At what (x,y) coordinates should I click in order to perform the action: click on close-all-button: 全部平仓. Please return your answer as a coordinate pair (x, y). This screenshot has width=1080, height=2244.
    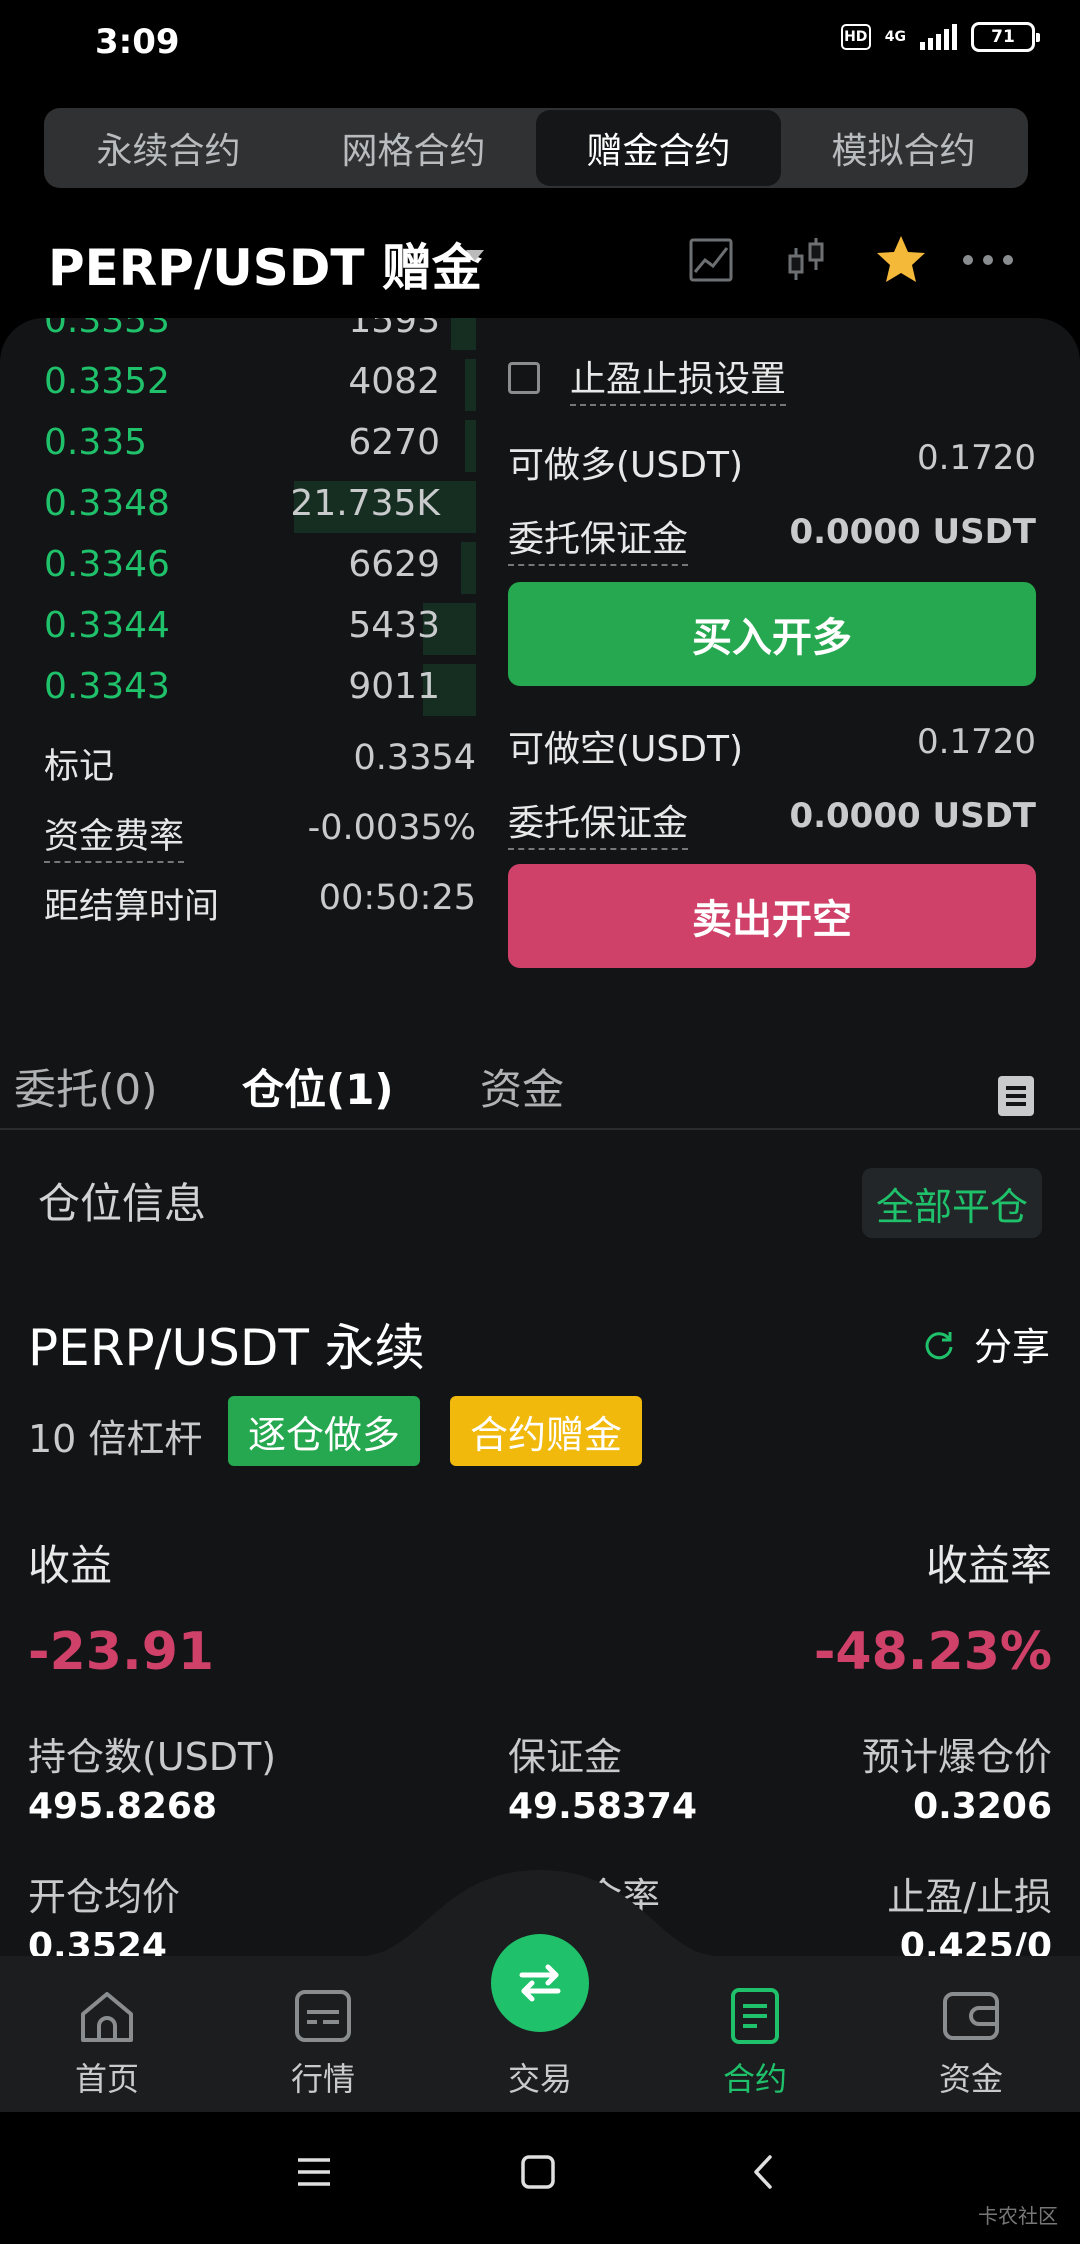
    Looking at the image, I should click on (952, 1203).